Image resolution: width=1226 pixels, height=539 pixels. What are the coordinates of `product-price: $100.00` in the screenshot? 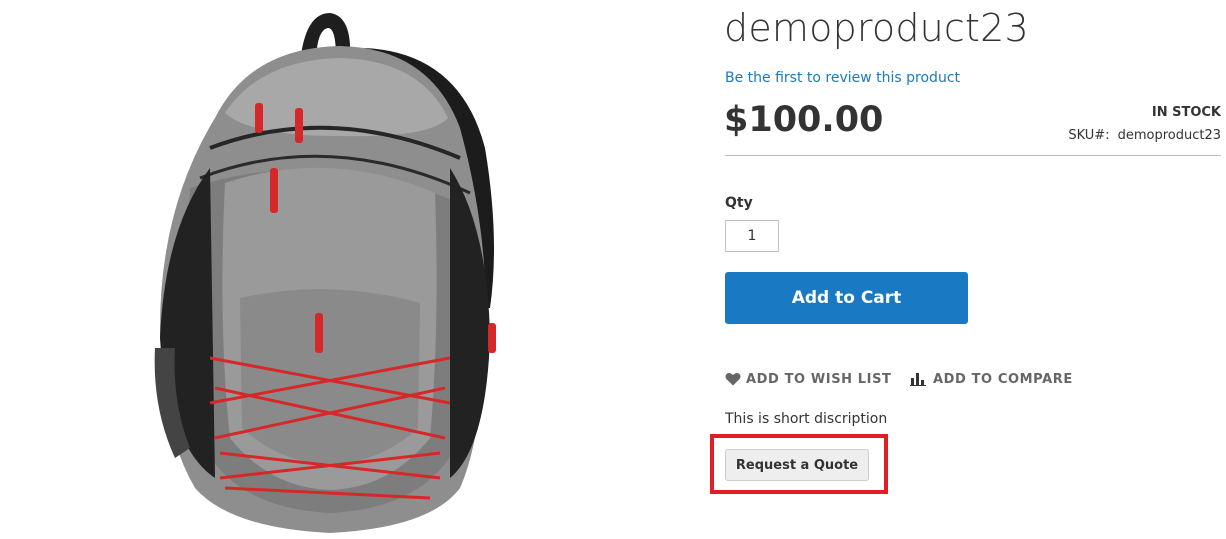 It's located at (804, 120).